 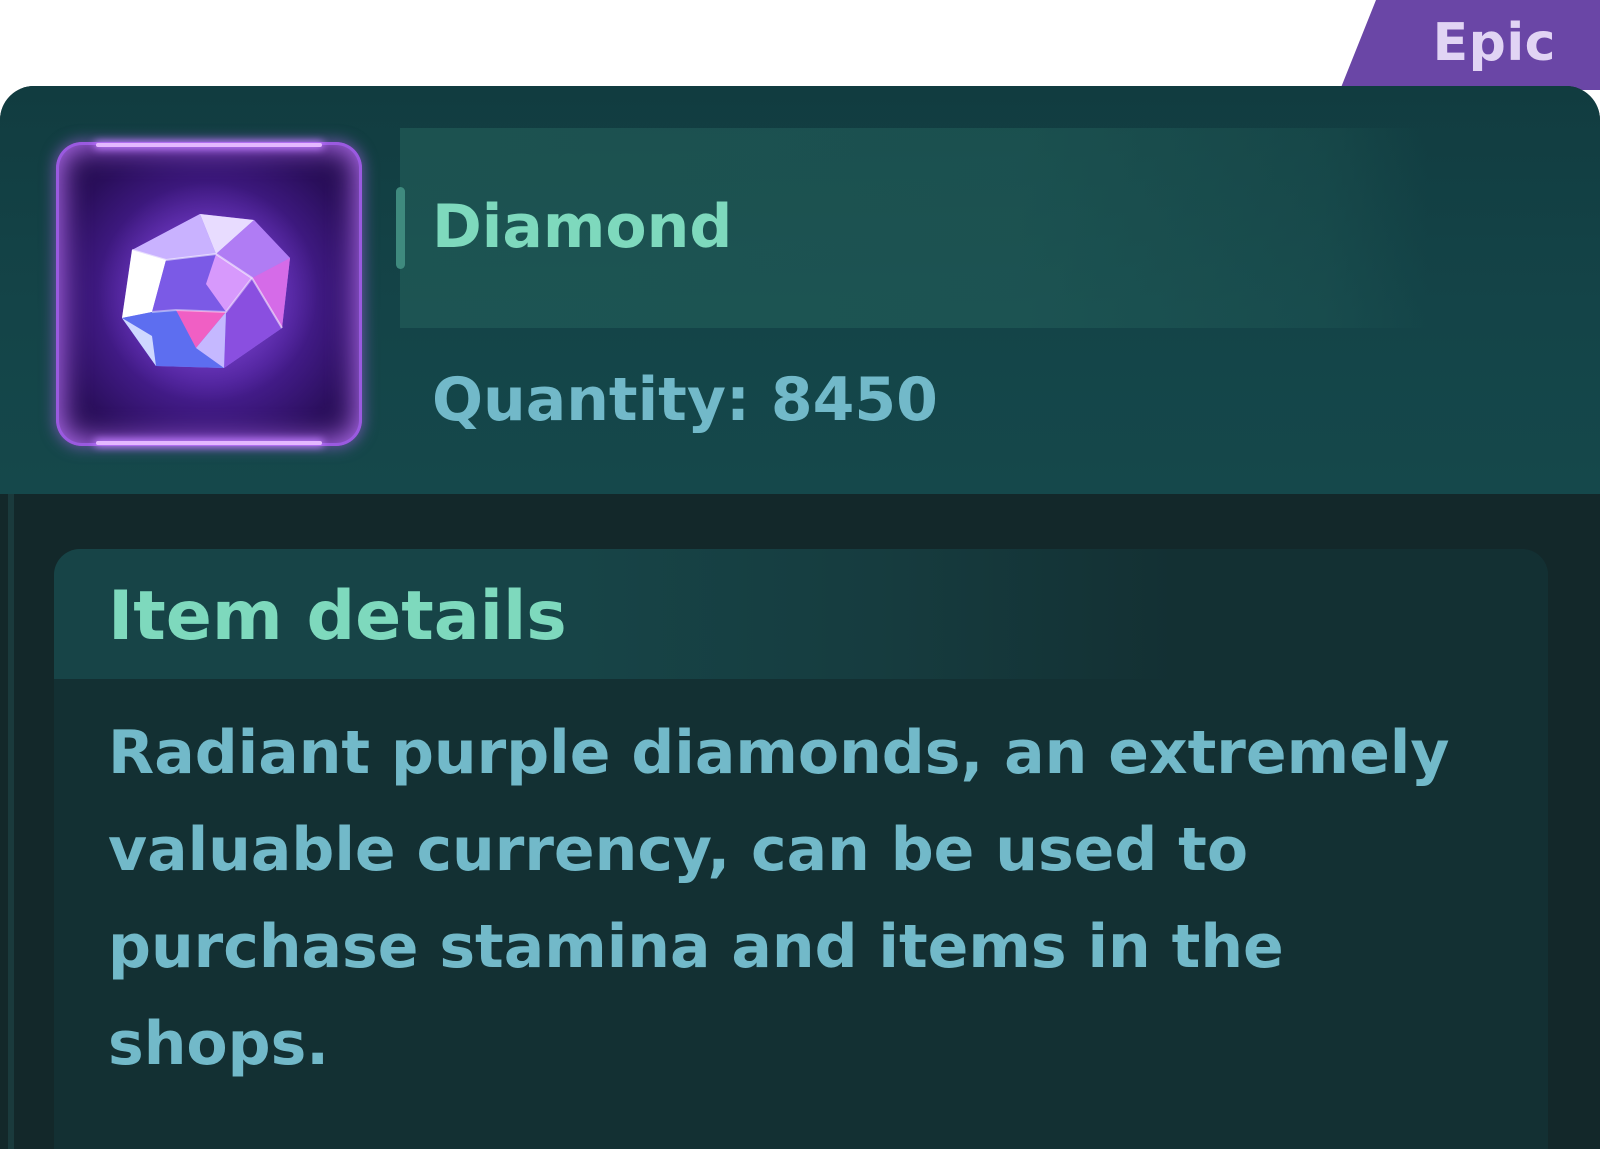 I want to click on item-name-accent, so click(x=400, y=228).